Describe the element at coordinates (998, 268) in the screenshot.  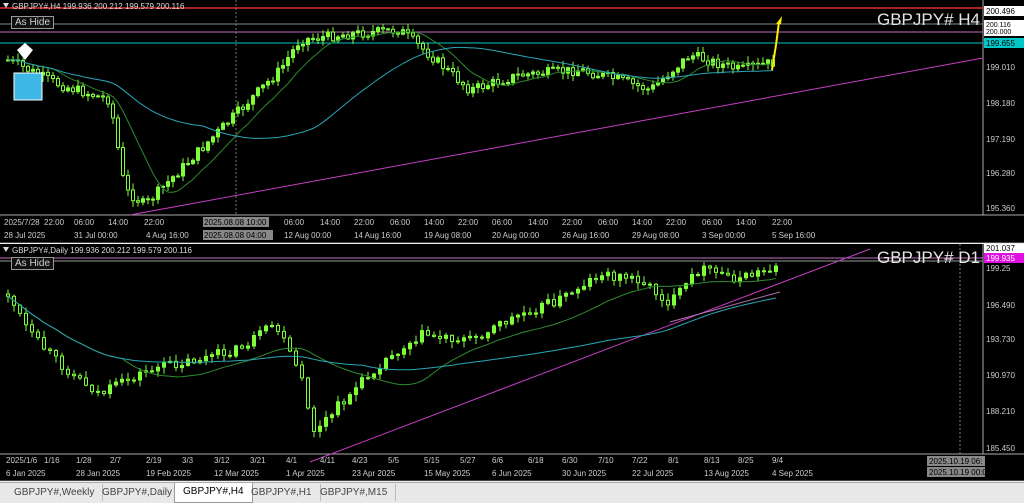
I see `price-label: 199.25` at that location.